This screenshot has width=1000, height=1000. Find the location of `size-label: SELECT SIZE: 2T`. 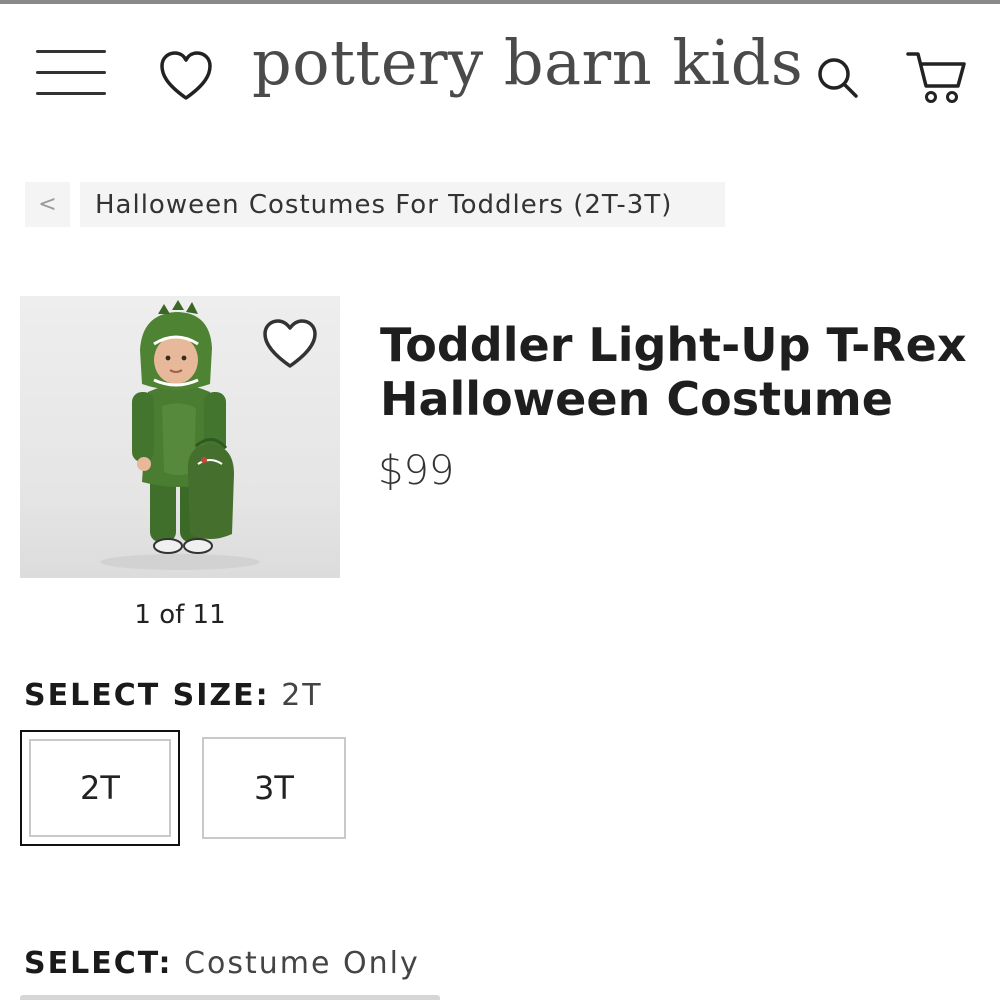

size-label: SELECT SIZE: 2T is located at coordinates (173, 695).